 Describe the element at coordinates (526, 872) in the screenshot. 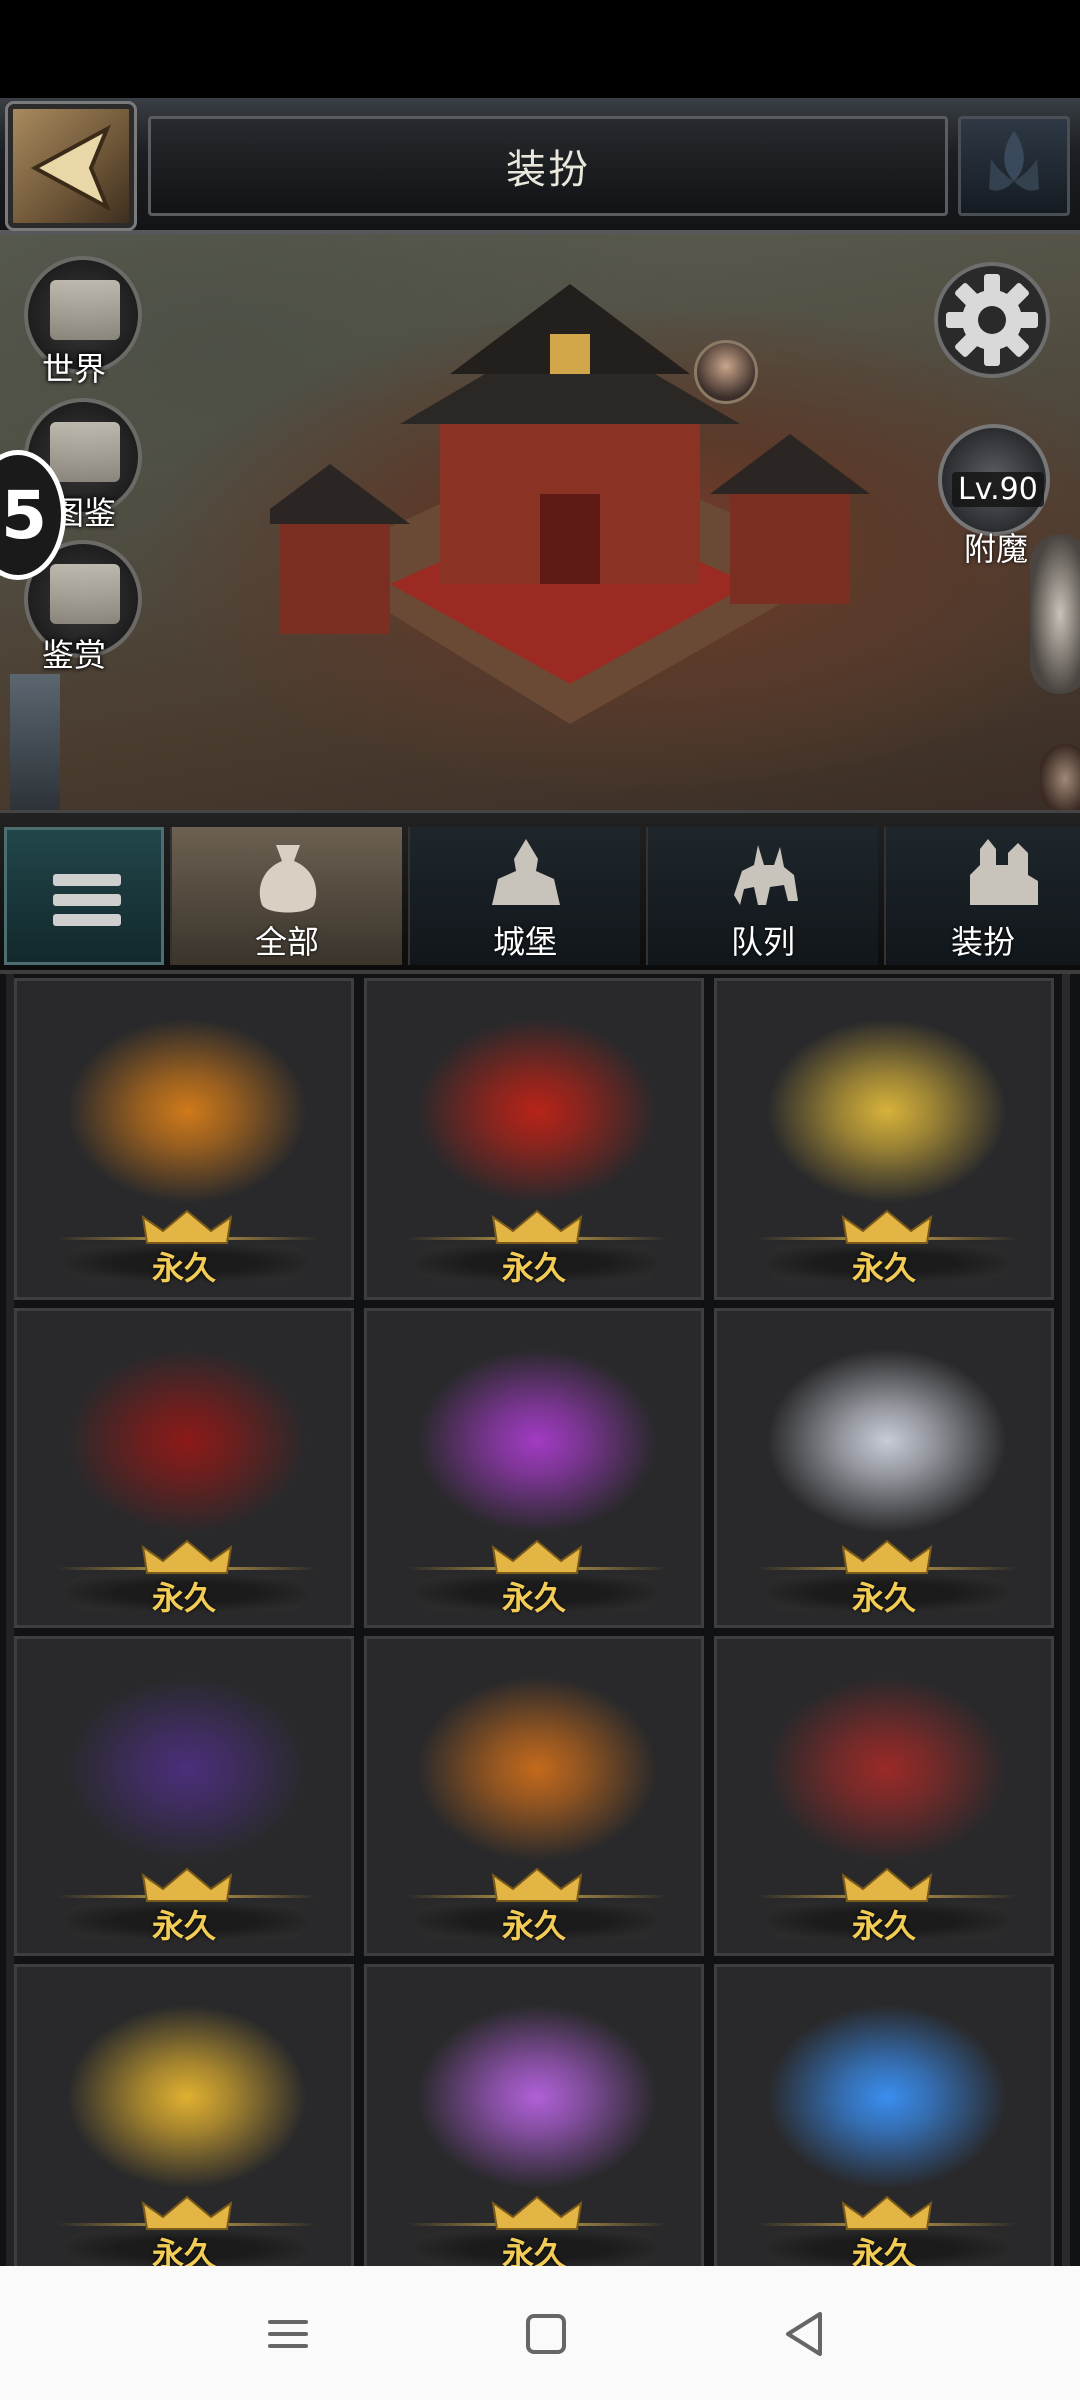

I see `castle-icon` at that location.